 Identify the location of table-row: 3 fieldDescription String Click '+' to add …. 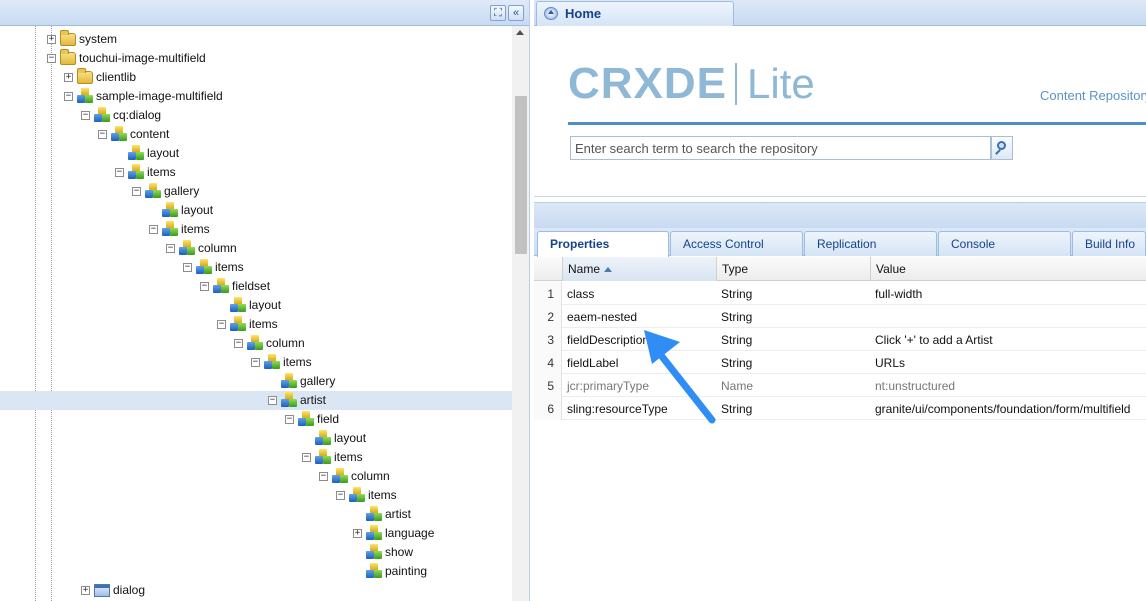
(840, 339).